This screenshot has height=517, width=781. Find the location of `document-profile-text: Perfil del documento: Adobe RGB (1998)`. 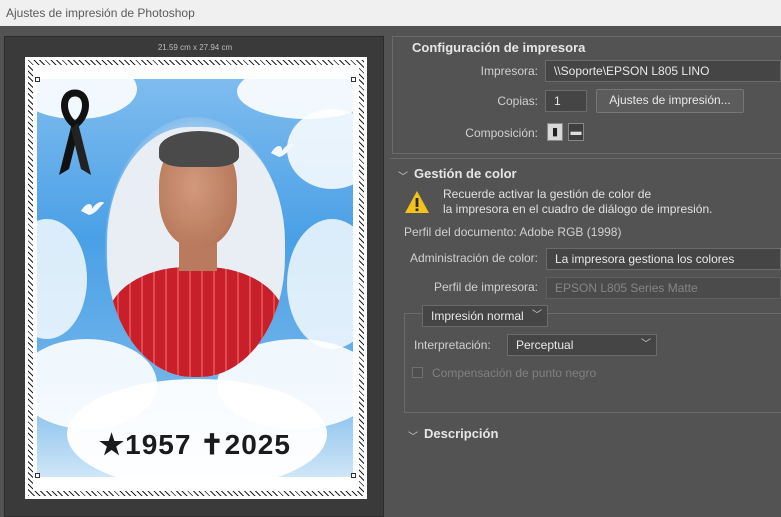

document-profile-text: Perfil del documento: Adobe RGB (1998) is located at coordinates (513, 232).